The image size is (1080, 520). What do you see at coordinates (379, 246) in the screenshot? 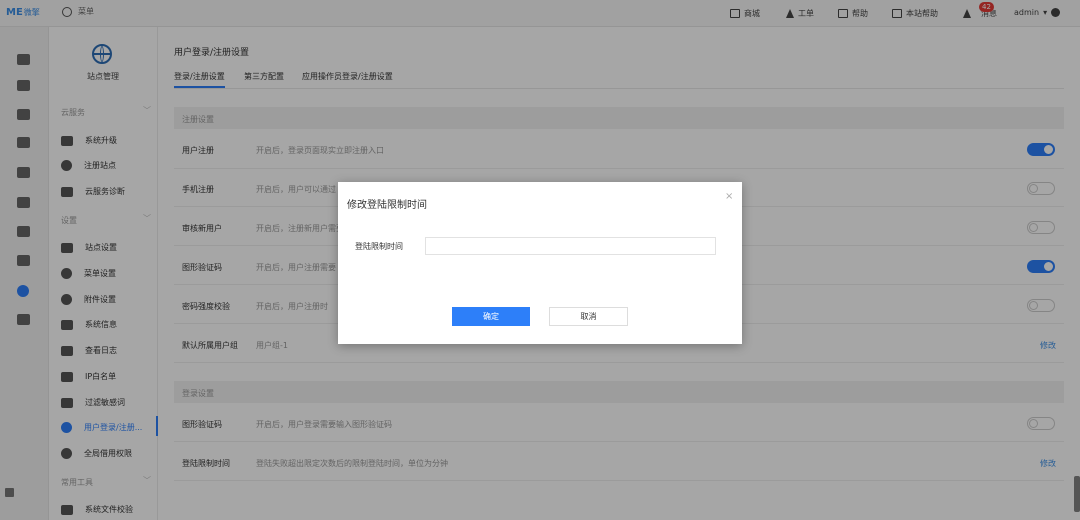
I see `login-limit-field-label: 登陆限制时间` at bounding box center [379, 246].